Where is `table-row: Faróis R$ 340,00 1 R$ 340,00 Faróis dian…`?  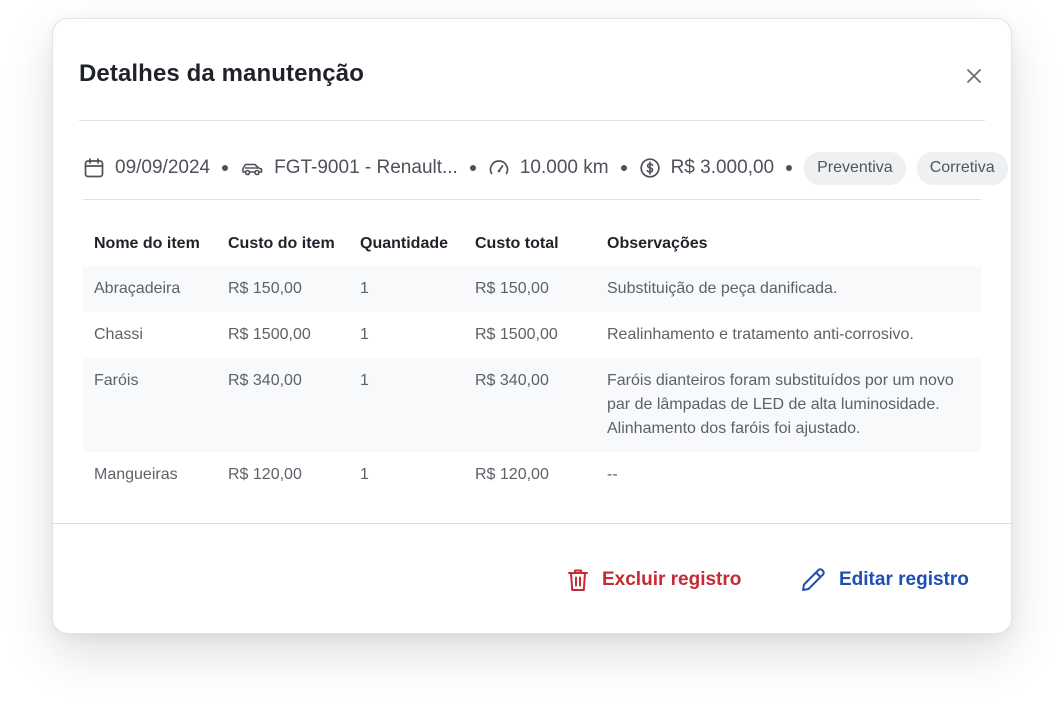 table-row: Faróis R$ 340,00 1 R$ 340,00 Faróis dian… is located at coordinates (532, 405).